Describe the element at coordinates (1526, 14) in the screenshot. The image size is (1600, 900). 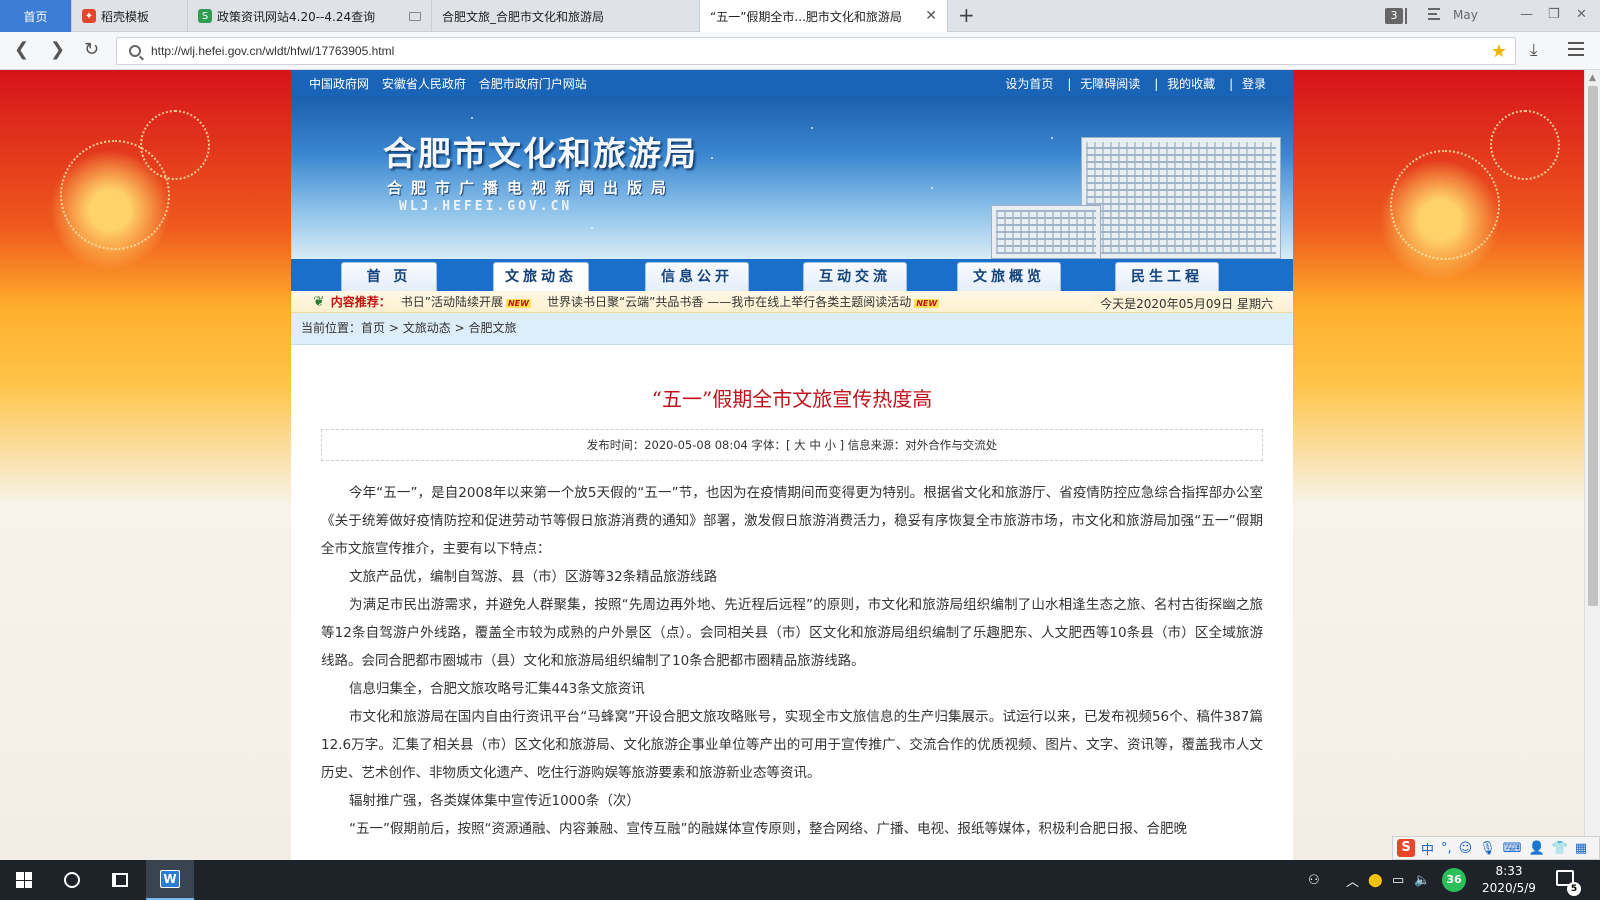
I see `minimize-icon: —` at that location.